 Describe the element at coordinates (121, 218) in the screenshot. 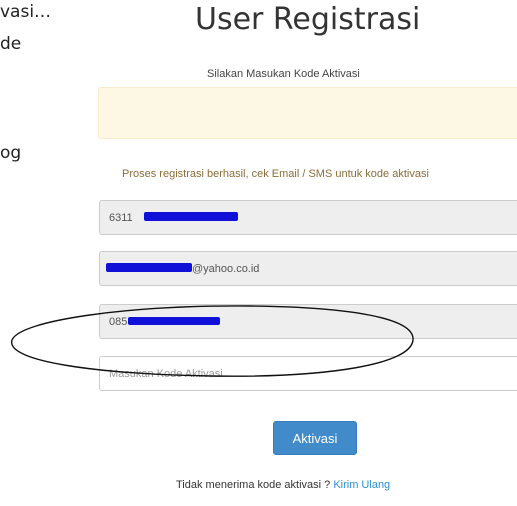

I see `id-number-value: 6311` at that location.